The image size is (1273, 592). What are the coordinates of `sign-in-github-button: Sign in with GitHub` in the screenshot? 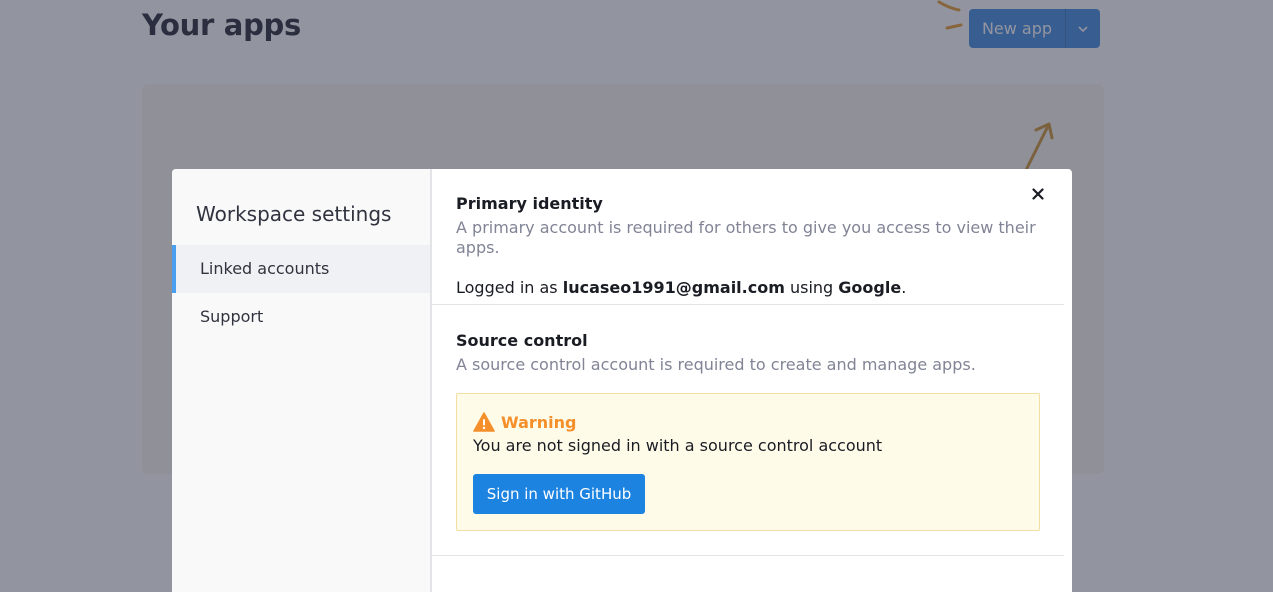 It's located at (559, 494).